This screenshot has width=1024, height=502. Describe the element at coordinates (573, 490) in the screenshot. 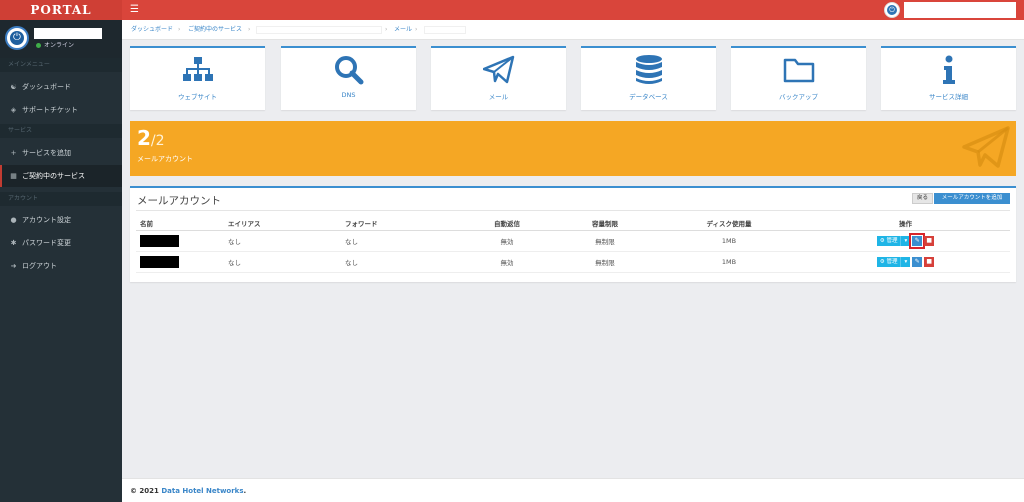

I see `footer: © 2021 Data Hotel Networks.` at that location.